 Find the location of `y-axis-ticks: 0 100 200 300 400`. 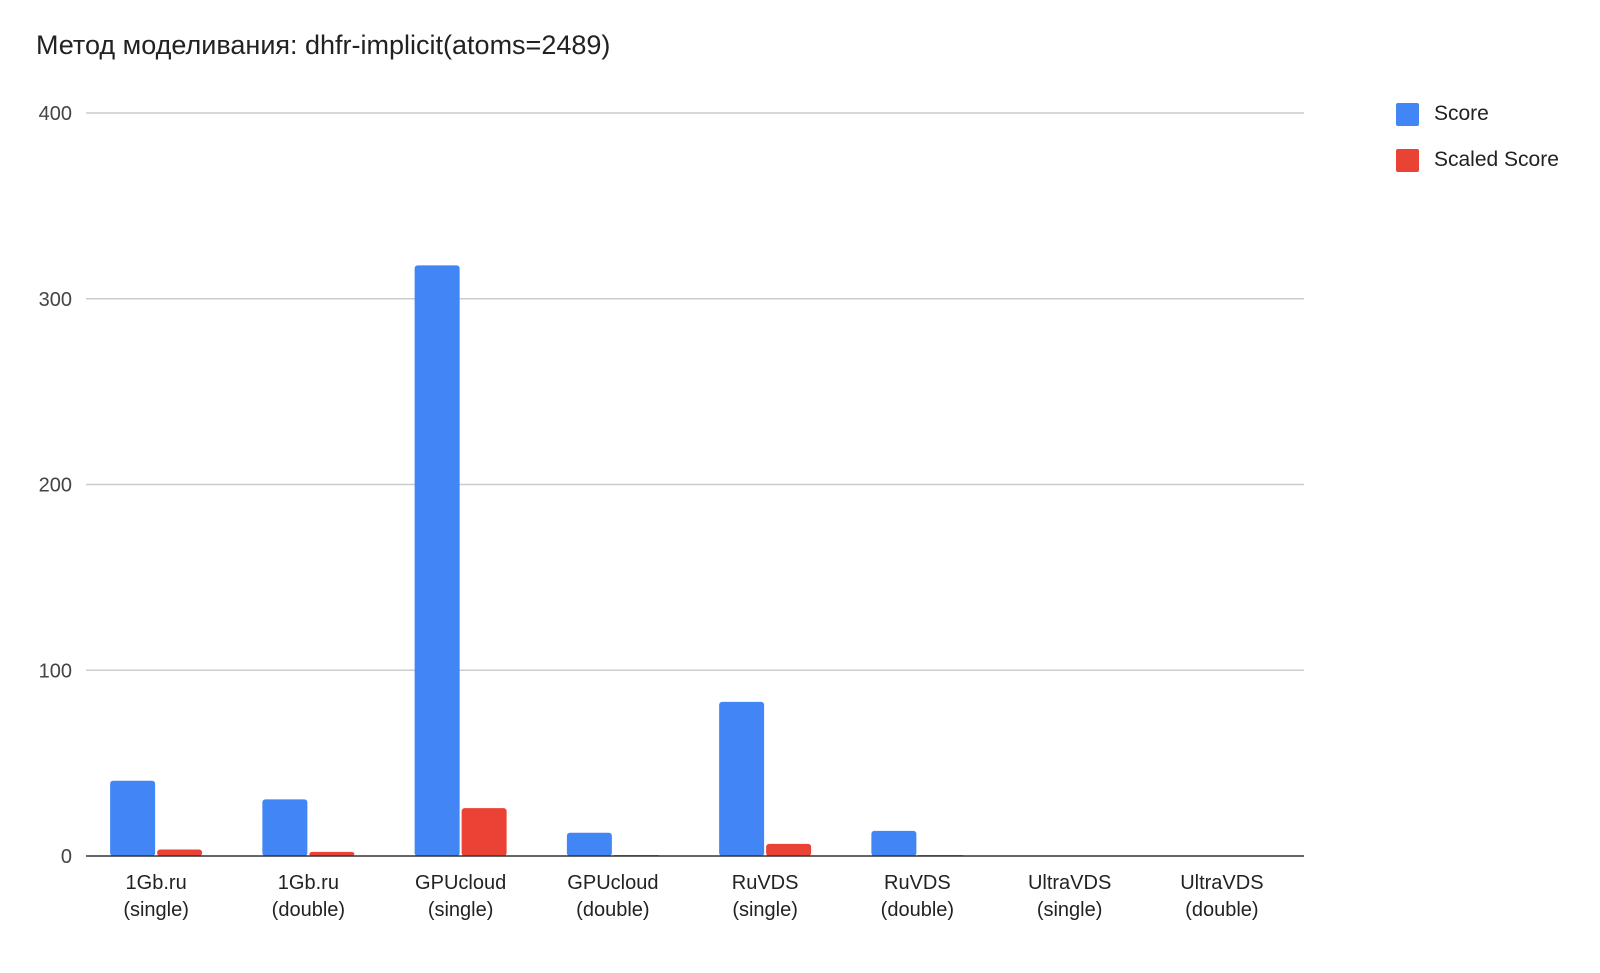

y-axis-ticks: 0 100 200 300 400 is located at coordinates (55, 485).